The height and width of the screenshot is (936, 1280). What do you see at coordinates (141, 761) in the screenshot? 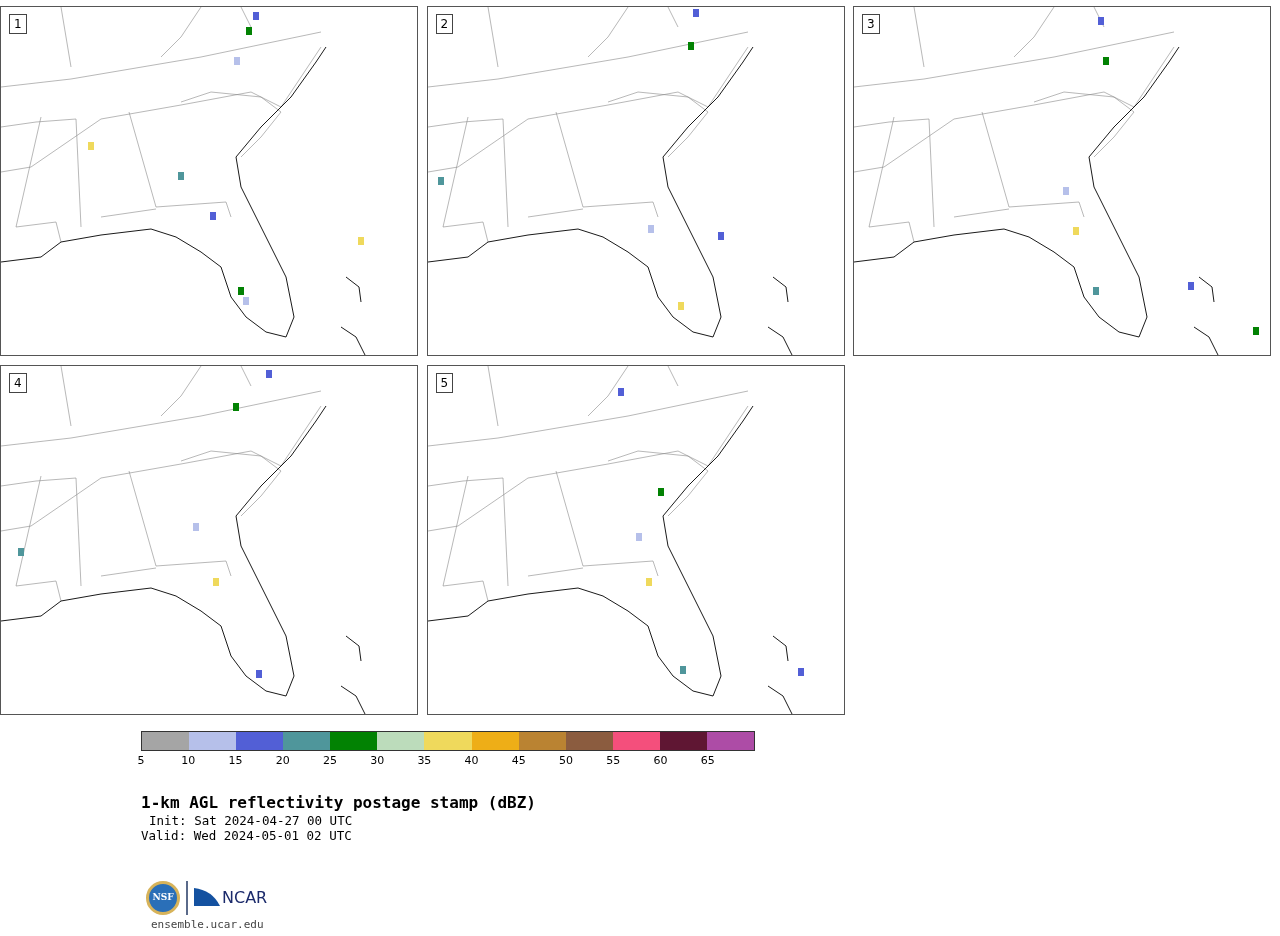
I see `tick-label: 5` at bounding box center [141, 761].